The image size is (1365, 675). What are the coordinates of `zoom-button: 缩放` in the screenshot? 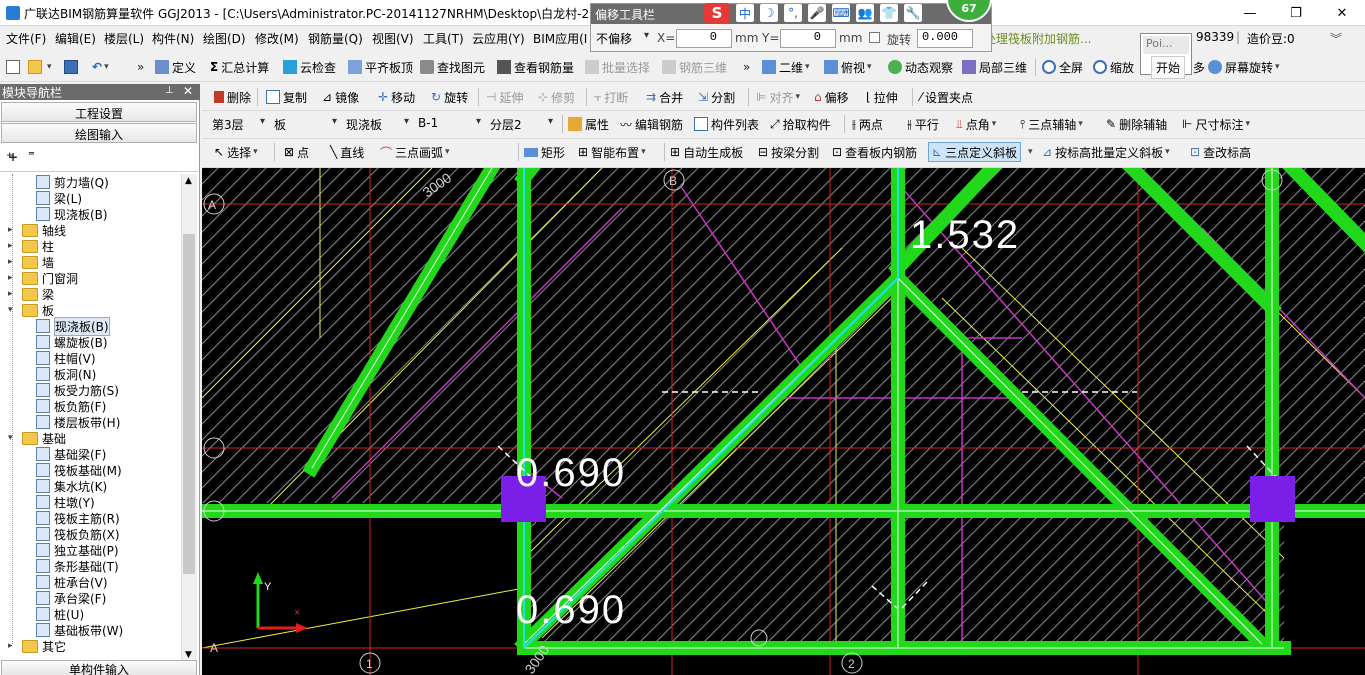 It's located at (1113, 67).